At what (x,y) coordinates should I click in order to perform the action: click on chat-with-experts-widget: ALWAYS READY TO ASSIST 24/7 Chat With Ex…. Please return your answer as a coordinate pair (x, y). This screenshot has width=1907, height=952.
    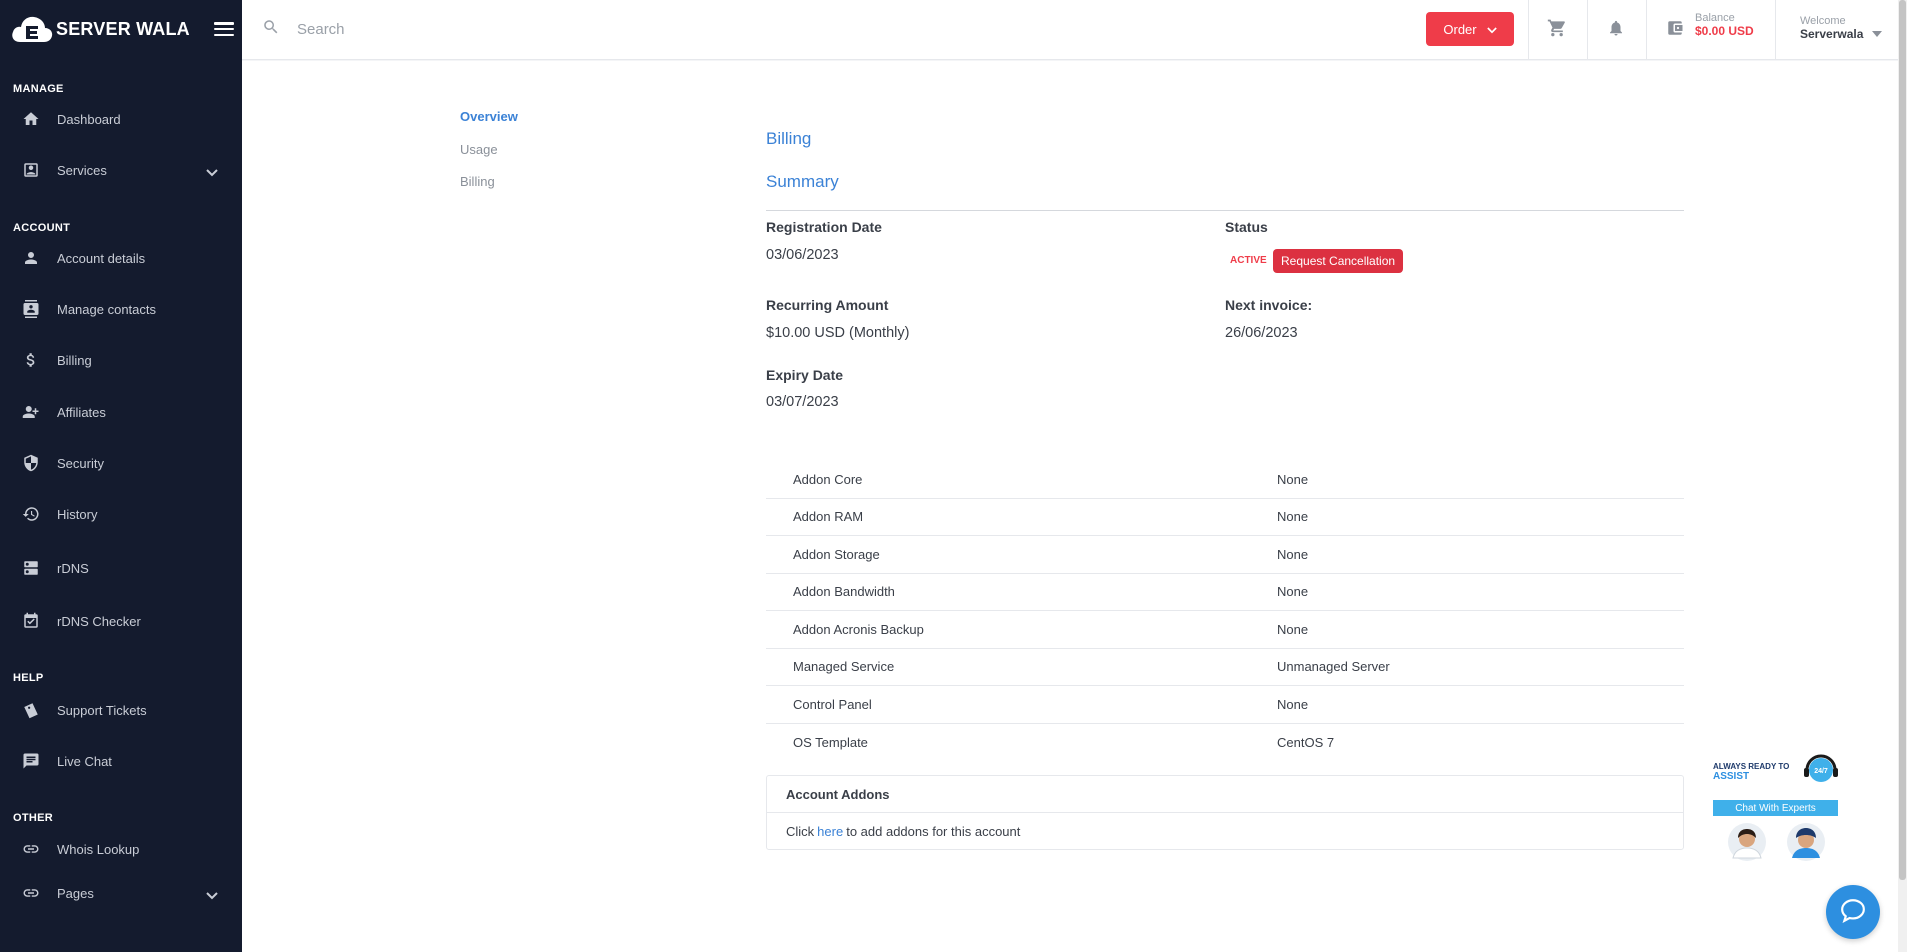
    Looking at the image, I should click on (1778, 805).